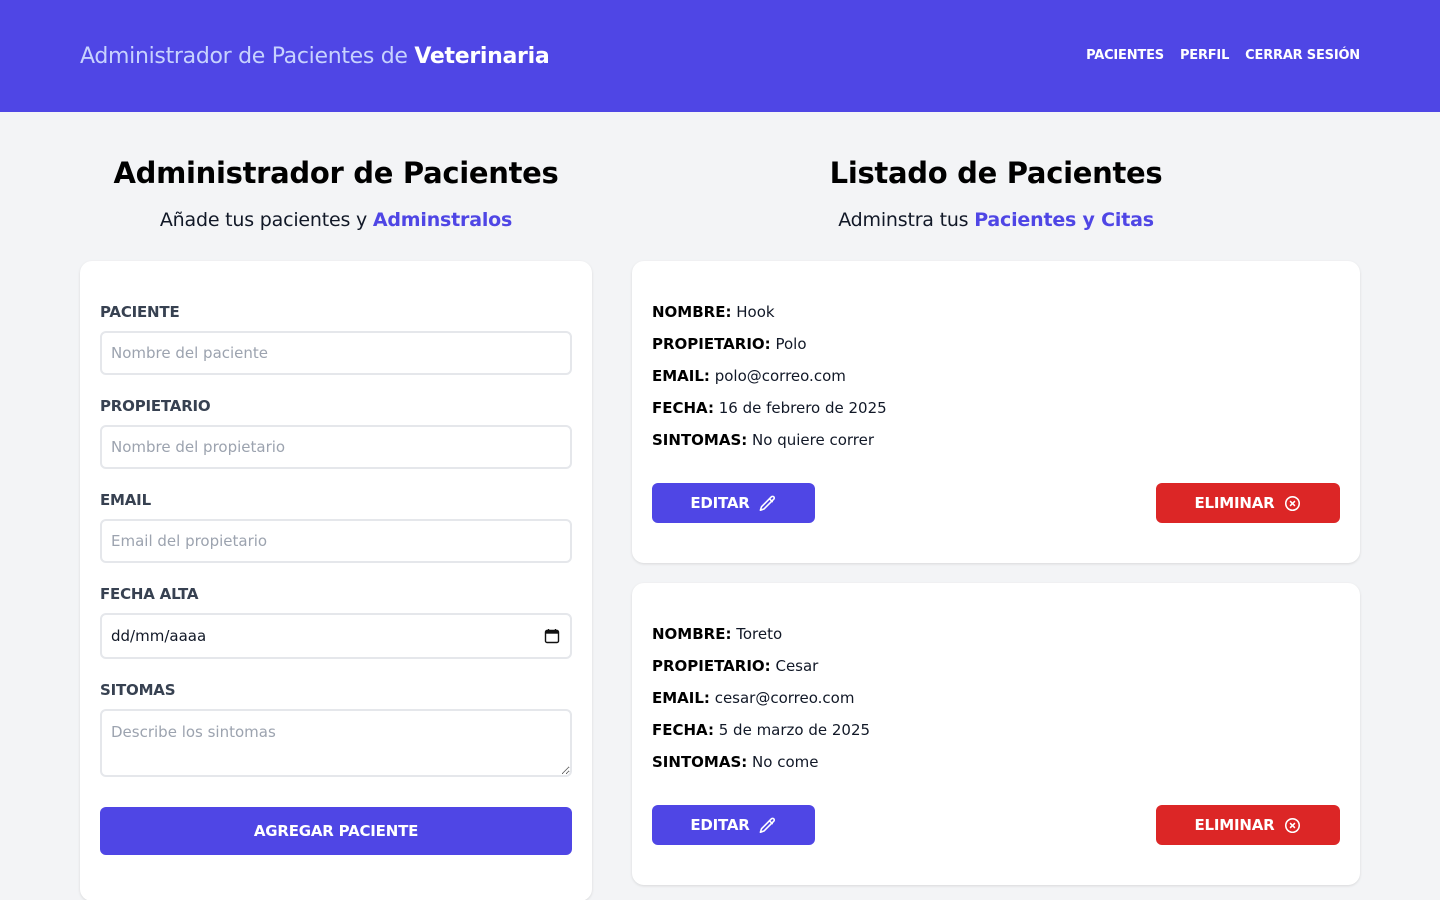 The image size is (1440, 900). I want to click on form-subtitle-highlight: Adminstralos, so click(442, 220).